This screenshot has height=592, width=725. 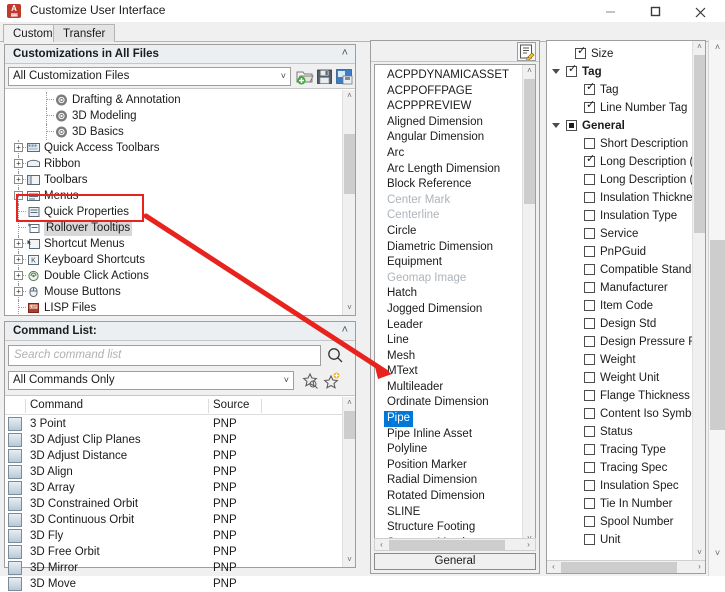 What do you see at coordinates (173, 504) in the screenshot?
I see `table-row: 3D Constrained Orbit PNP` at bounding box center [173, 504].